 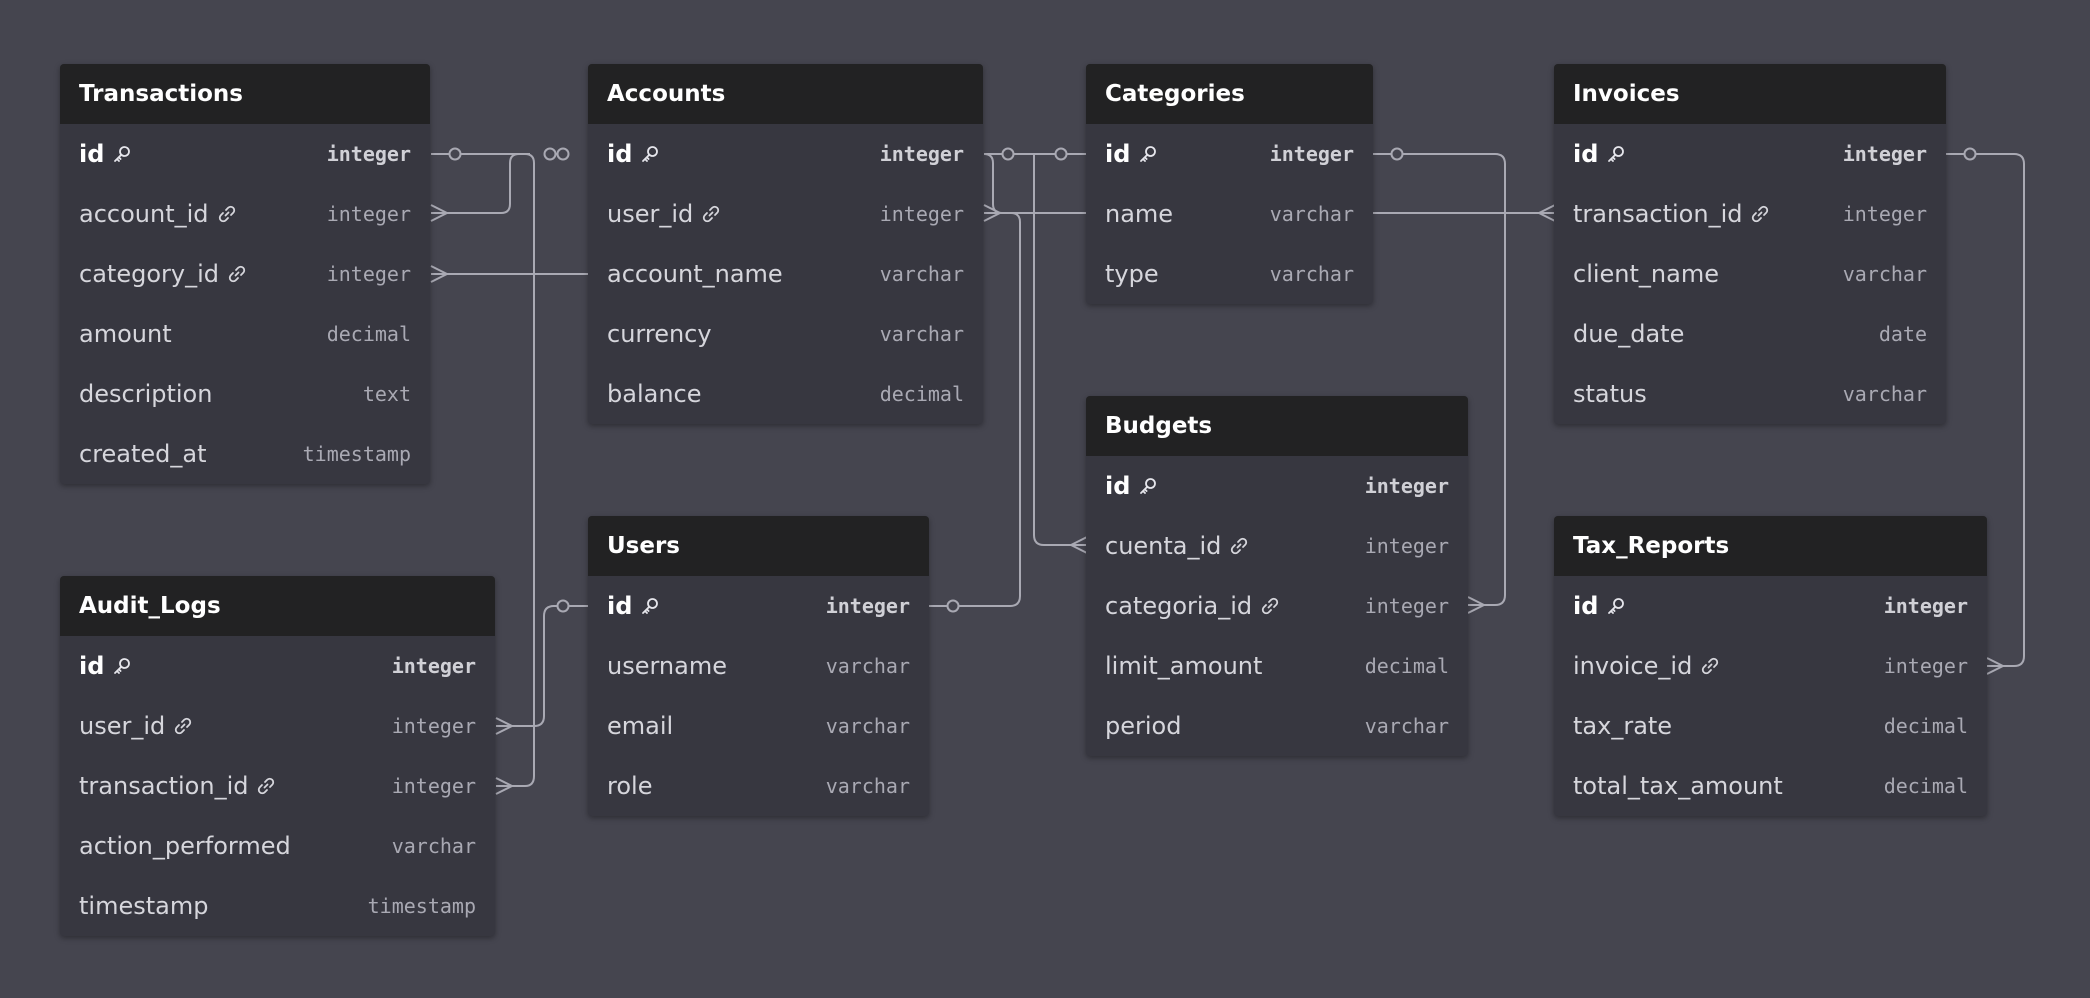 I want to click on edge-line, so click(x=542, y=666).